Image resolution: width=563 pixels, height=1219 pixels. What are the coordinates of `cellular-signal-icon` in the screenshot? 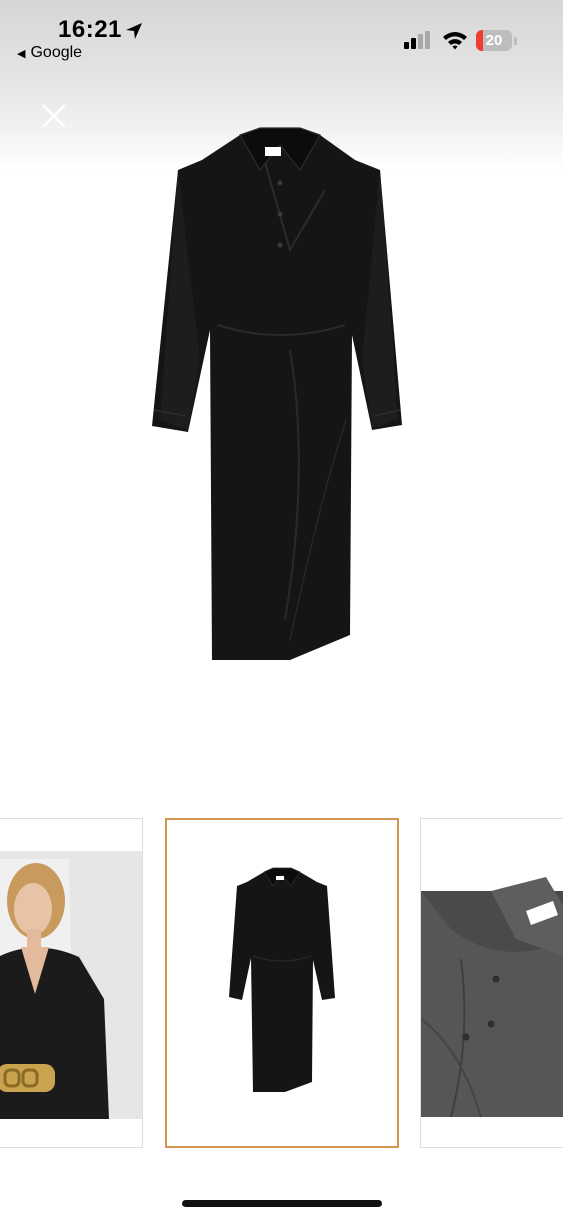 It's located at (417, 40).